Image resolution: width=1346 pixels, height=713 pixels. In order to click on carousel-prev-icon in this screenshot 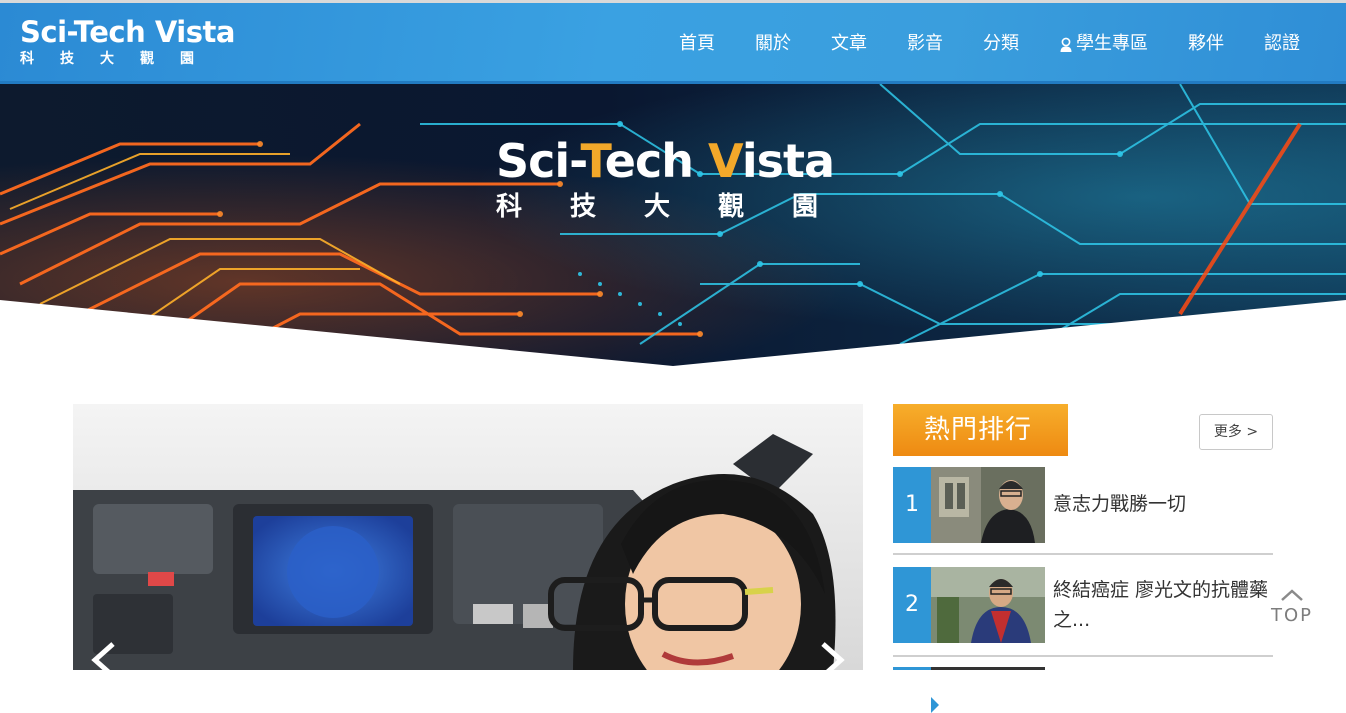, I will do `click(103, 655)`.